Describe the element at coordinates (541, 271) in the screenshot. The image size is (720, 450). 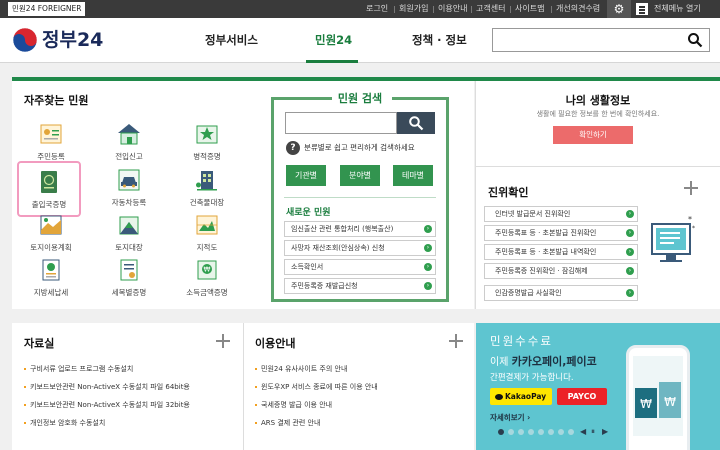
I see `verify-item-label: 주민등록증 진위확인 · 잠김해제` at that location.